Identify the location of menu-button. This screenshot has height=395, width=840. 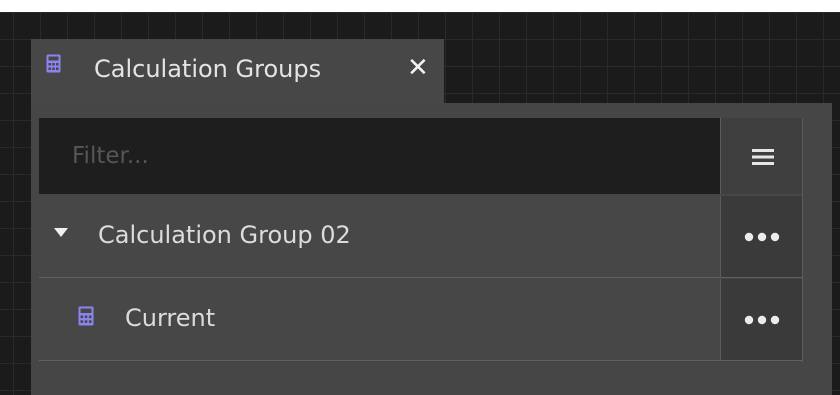
(761, 156).